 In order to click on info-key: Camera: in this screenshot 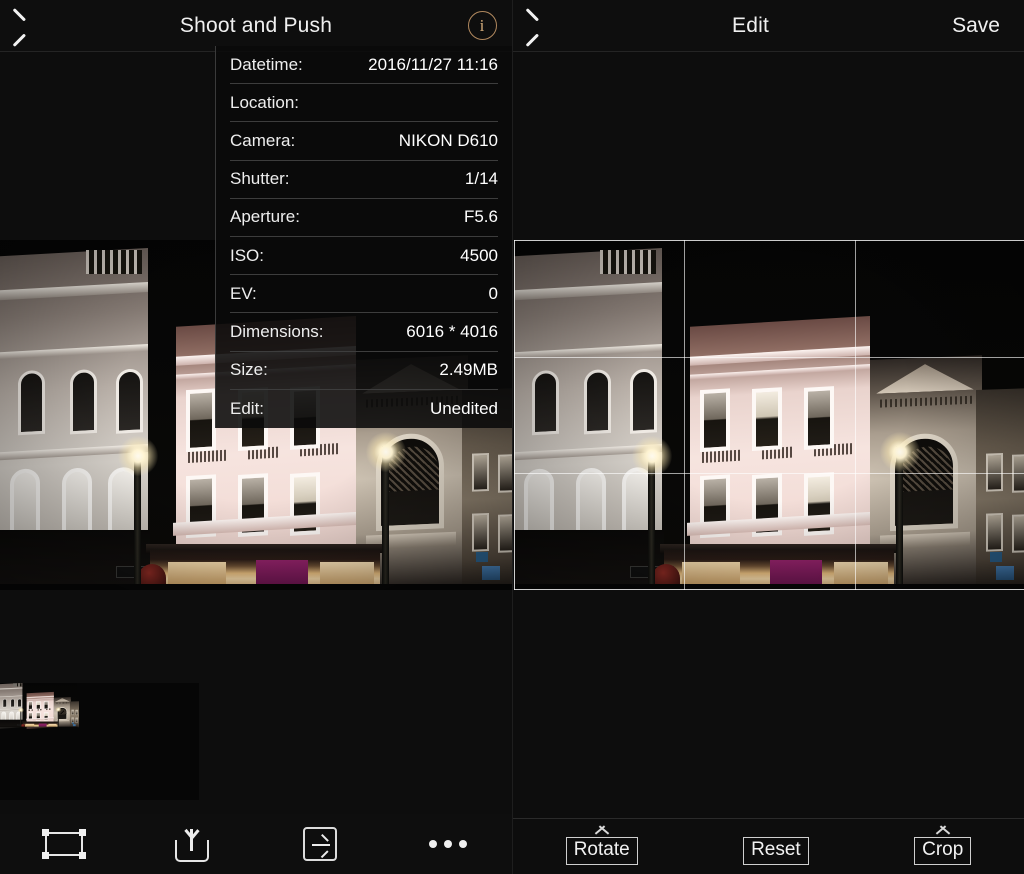, I will do `click(263, 140)`.